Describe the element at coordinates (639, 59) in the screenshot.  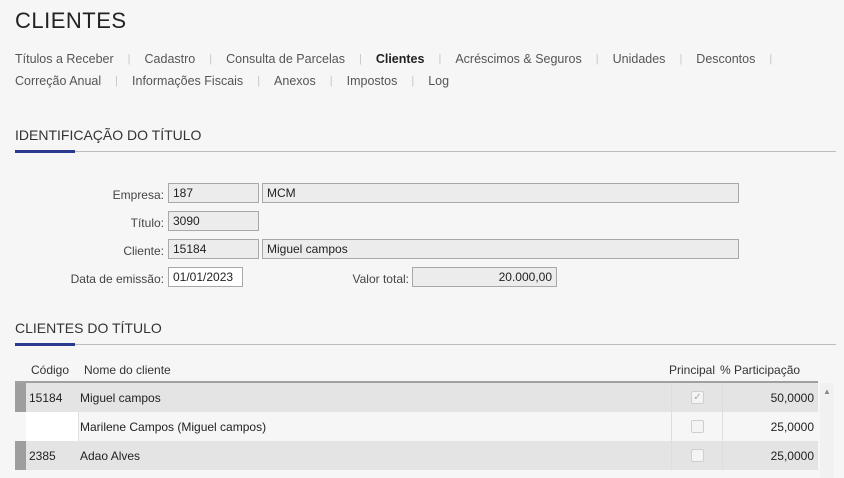
I see `tab-unidades: Unidades` at that location.